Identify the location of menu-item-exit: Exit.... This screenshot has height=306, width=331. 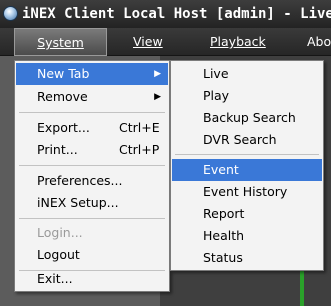
(92, 279).